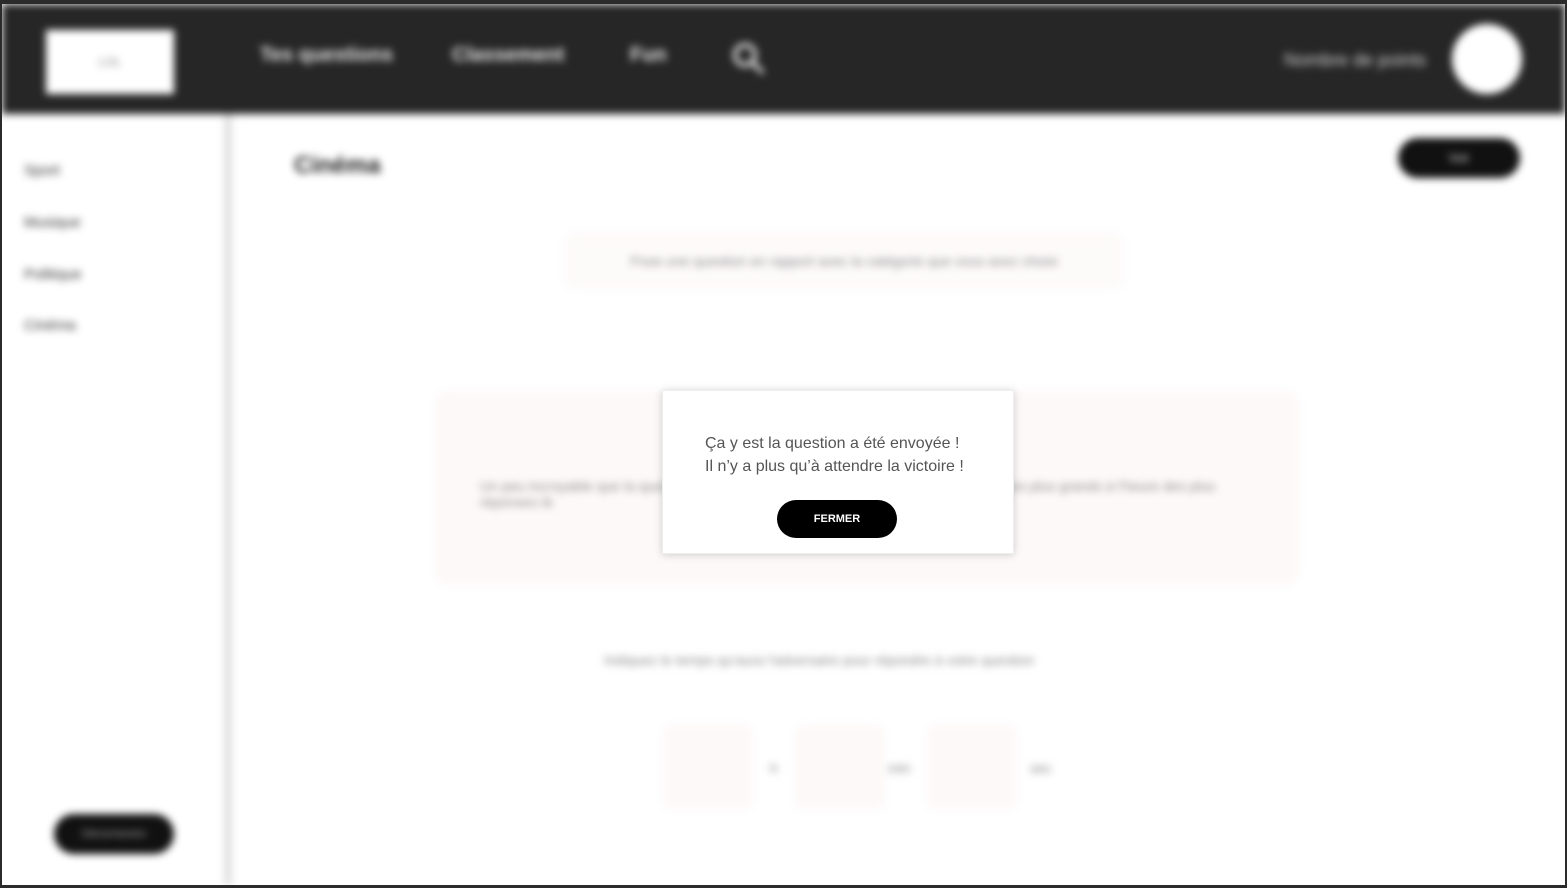  Describe the element at coordinates (42, 170) in the screenshot. I see `sidebar-item-sport: Sport` at that location.